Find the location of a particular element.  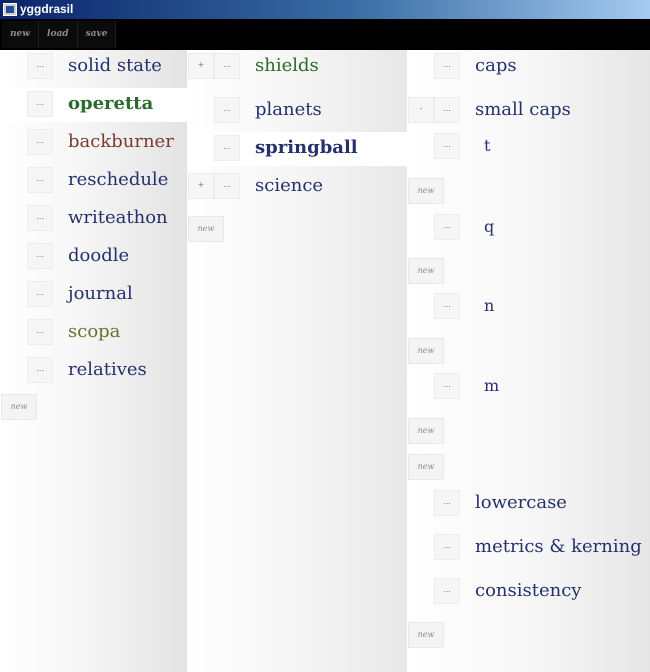

list-item: ... writeathon is located at coordinates (93, 219).